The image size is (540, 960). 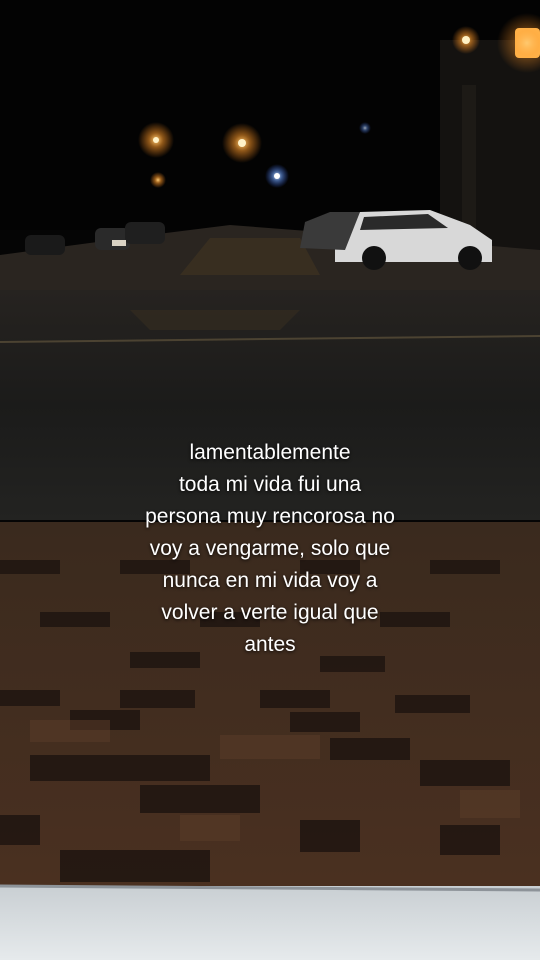 What do you see at coordinates (215, 320) in the screenshot?
I see `road-reflection` at bounding box center [215, 320].